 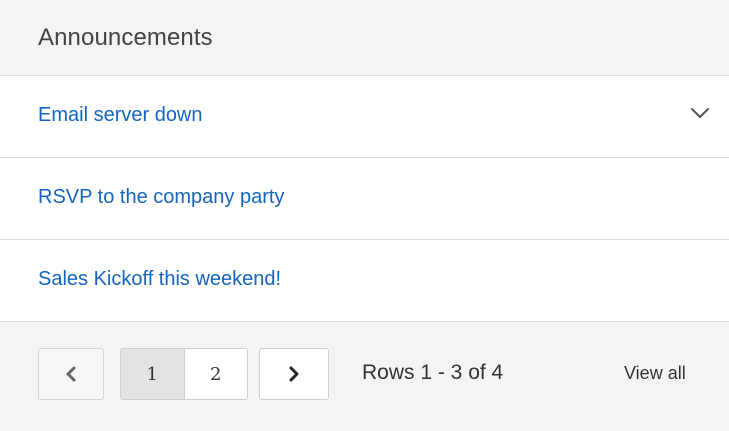 What do you see at coordinates (161, 197) in the screenshot?
I see `announcement-link: RSVP to the company party` at bounding box center [161, 197].